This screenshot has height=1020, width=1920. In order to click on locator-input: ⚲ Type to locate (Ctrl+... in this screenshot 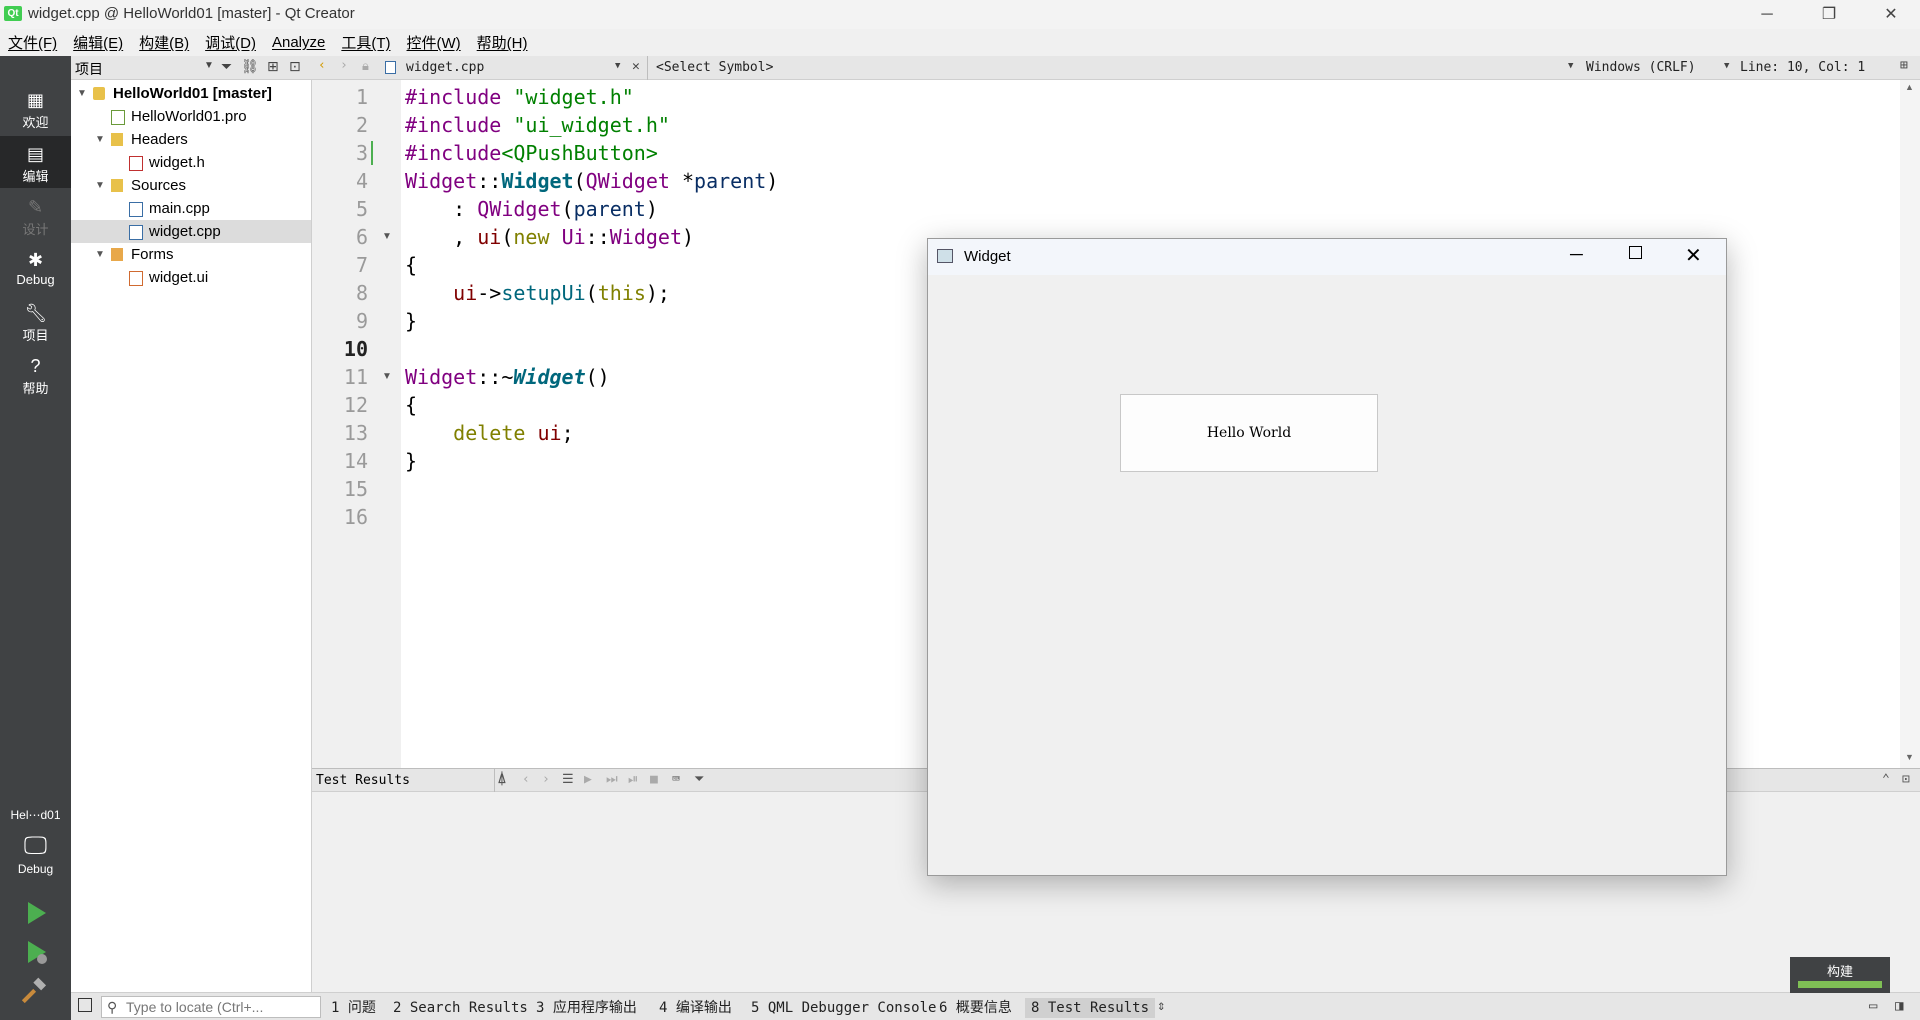, I will do `click(211, 1007)`.